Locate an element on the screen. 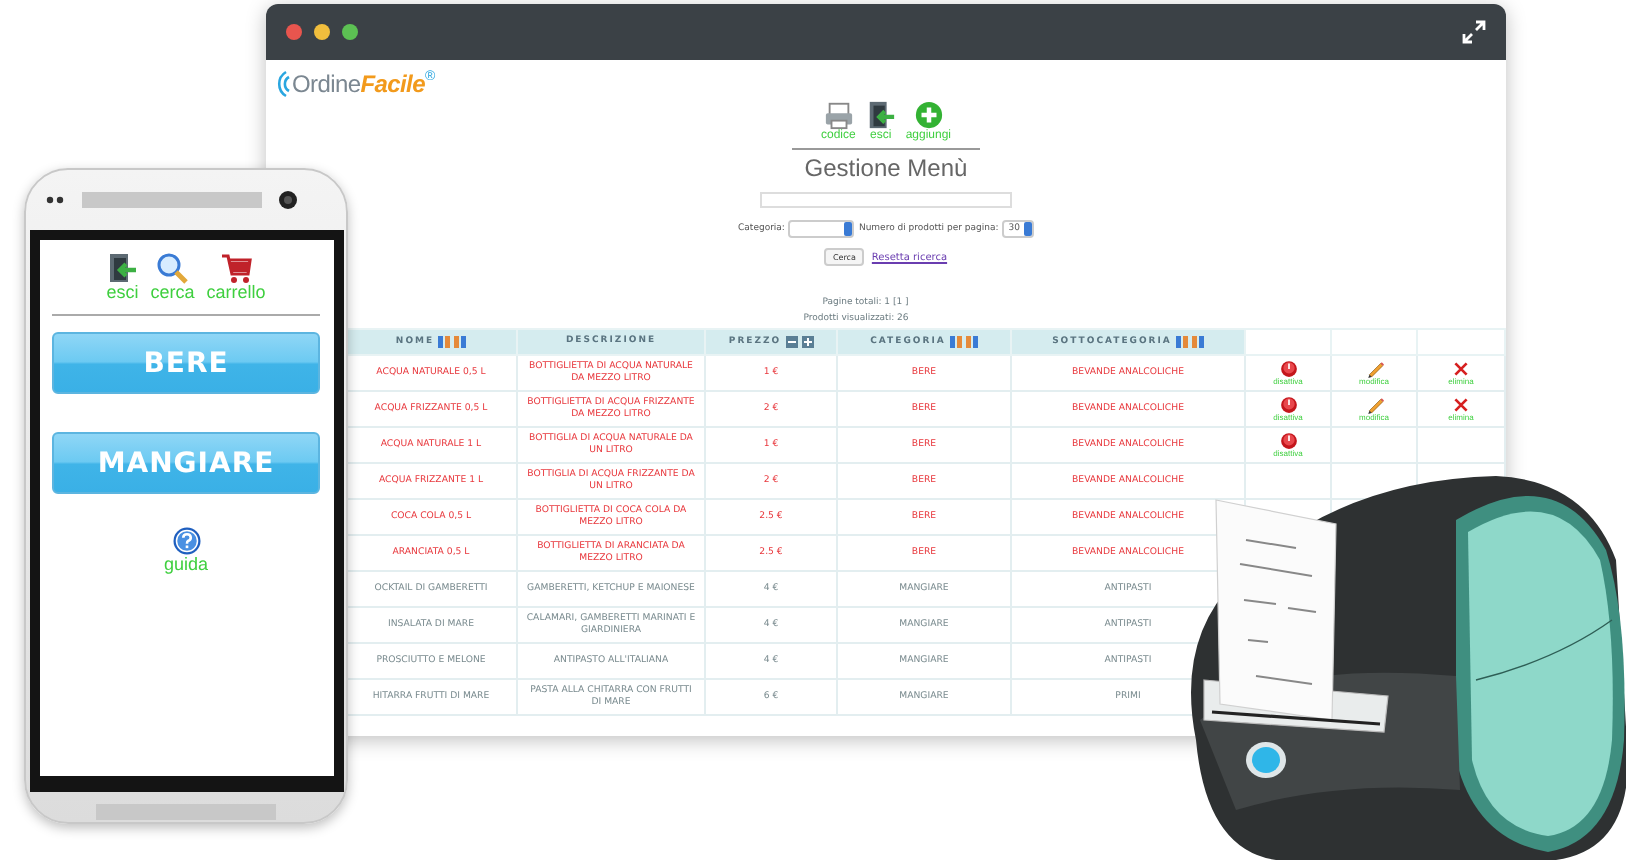  toolbar-label: esci is located at coordinates (122, 293).